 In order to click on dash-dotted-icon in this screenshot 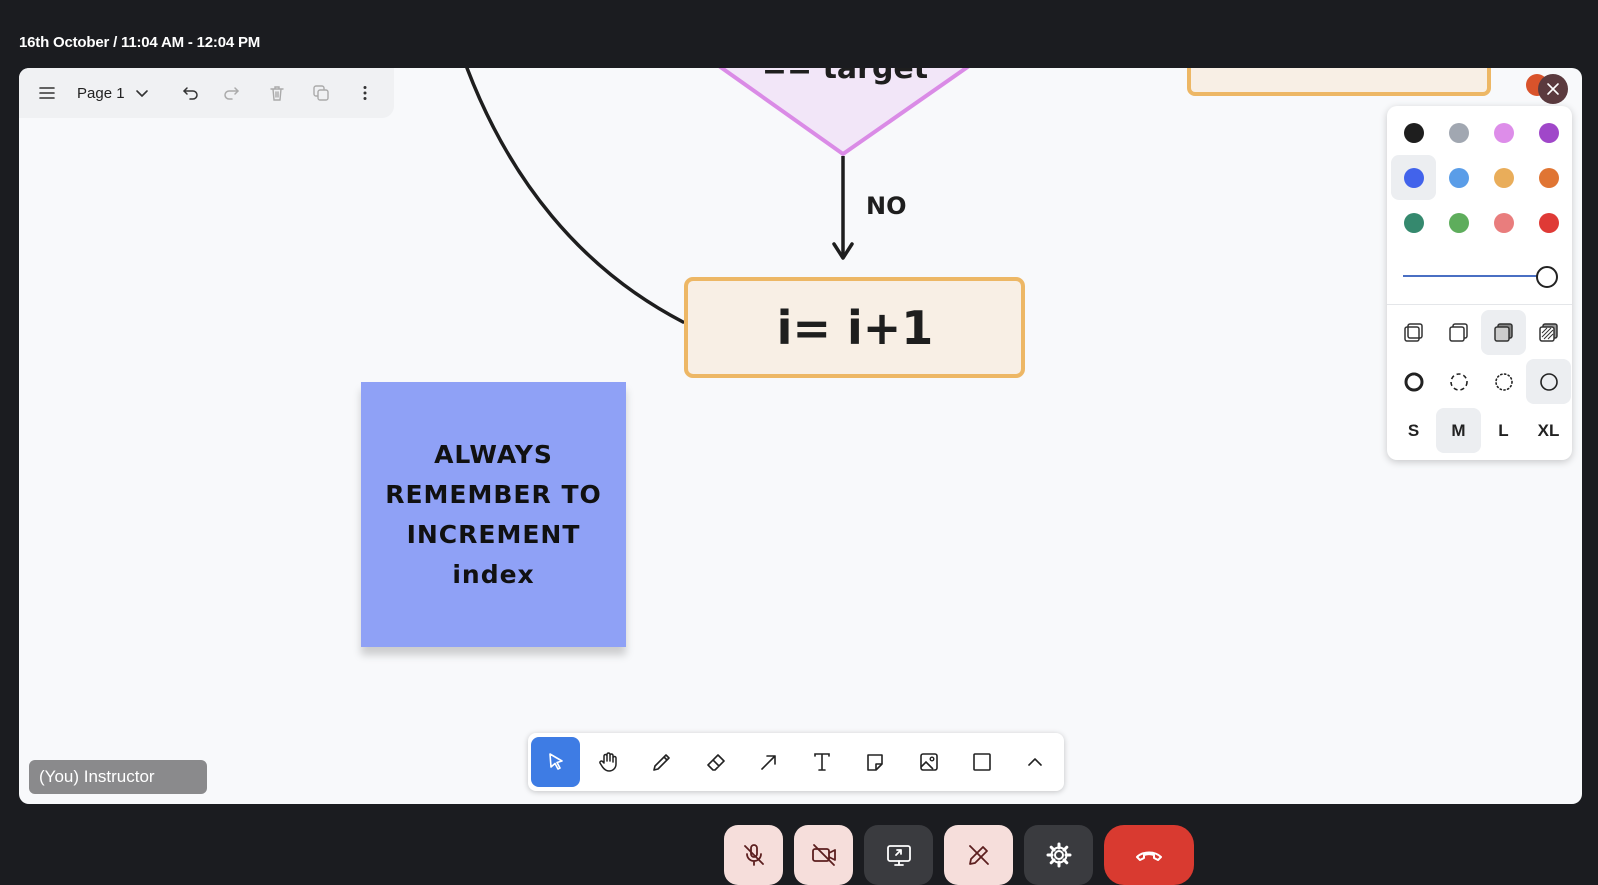, I will do `click(1503, 381)`.